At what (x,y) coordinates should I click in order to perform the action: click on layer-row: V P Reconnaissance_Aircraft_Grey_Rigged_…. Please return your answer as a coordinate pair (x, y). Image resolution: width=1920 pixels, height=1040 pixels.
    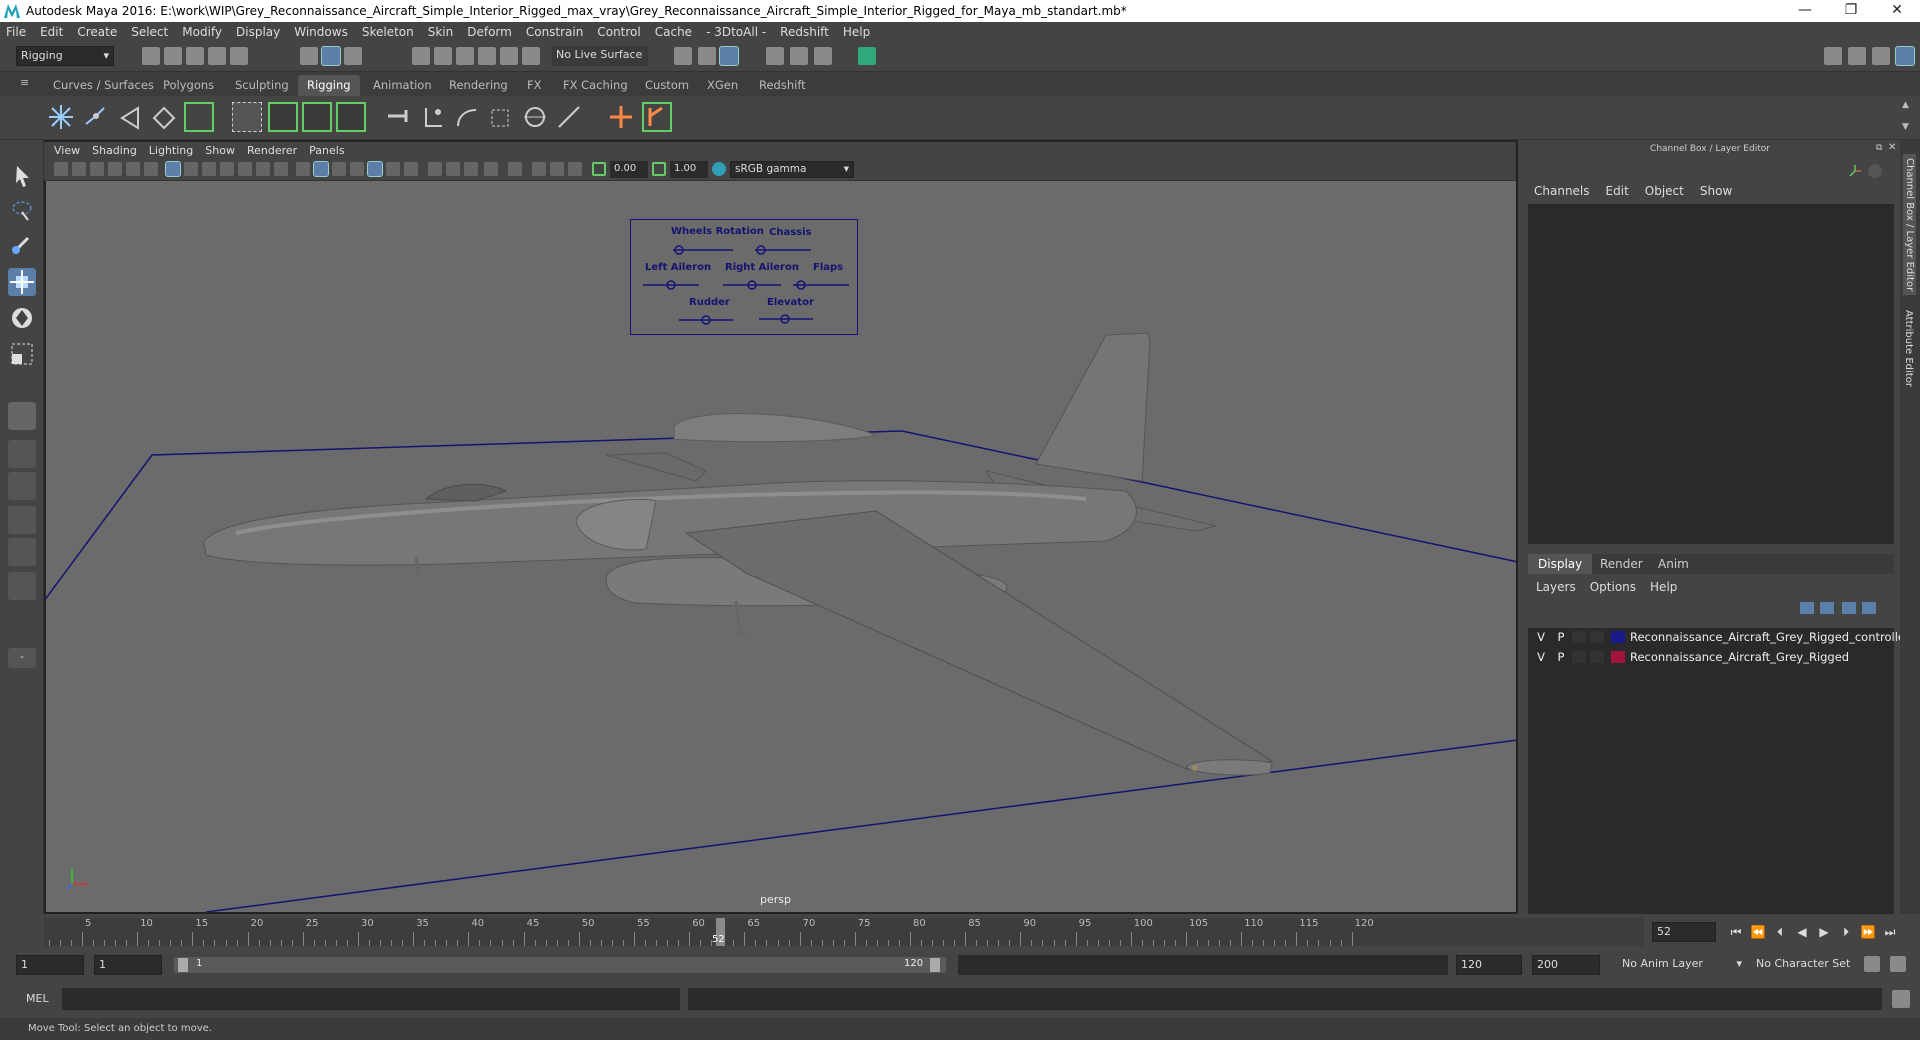
    Looking at the image, I should click on (1722, 637).